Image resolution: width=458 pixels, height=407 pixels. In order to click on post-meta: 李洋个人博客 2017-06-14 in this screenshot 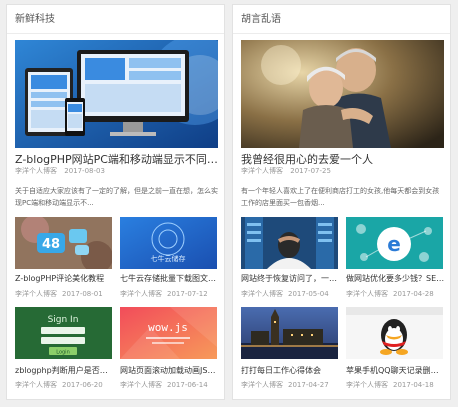, I will do `click(170, 385)`.